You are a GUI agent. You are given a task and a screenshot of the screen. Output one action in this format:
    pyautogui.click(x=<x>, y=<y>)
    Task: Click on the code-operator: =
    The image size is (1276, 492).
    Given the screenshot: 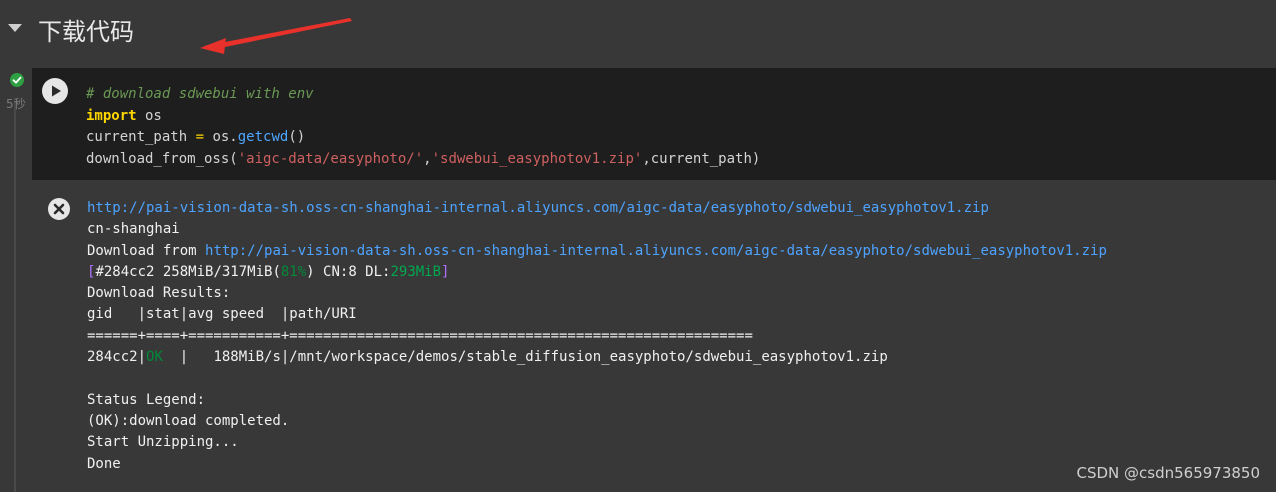 What is the action you would take?
    pyautogui.click(x=200, y=137)
    